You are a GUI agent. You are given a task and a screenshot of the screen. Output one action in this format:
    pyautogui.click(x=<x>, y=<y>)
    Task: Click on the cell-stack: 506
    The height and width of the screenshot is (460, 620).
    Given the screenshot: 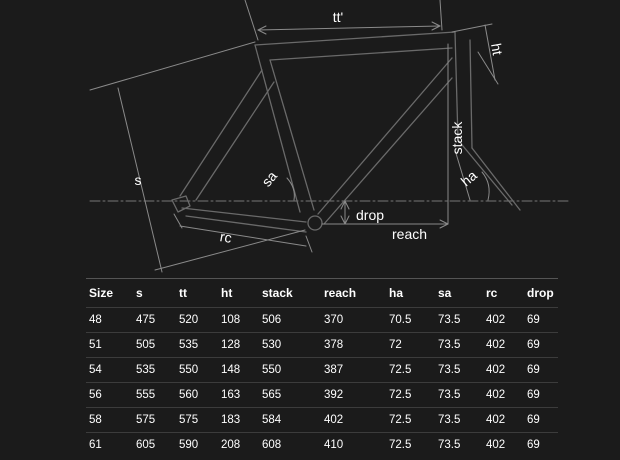 What is the action you would take?
    pyautogui.click(x=290, y=320)
    